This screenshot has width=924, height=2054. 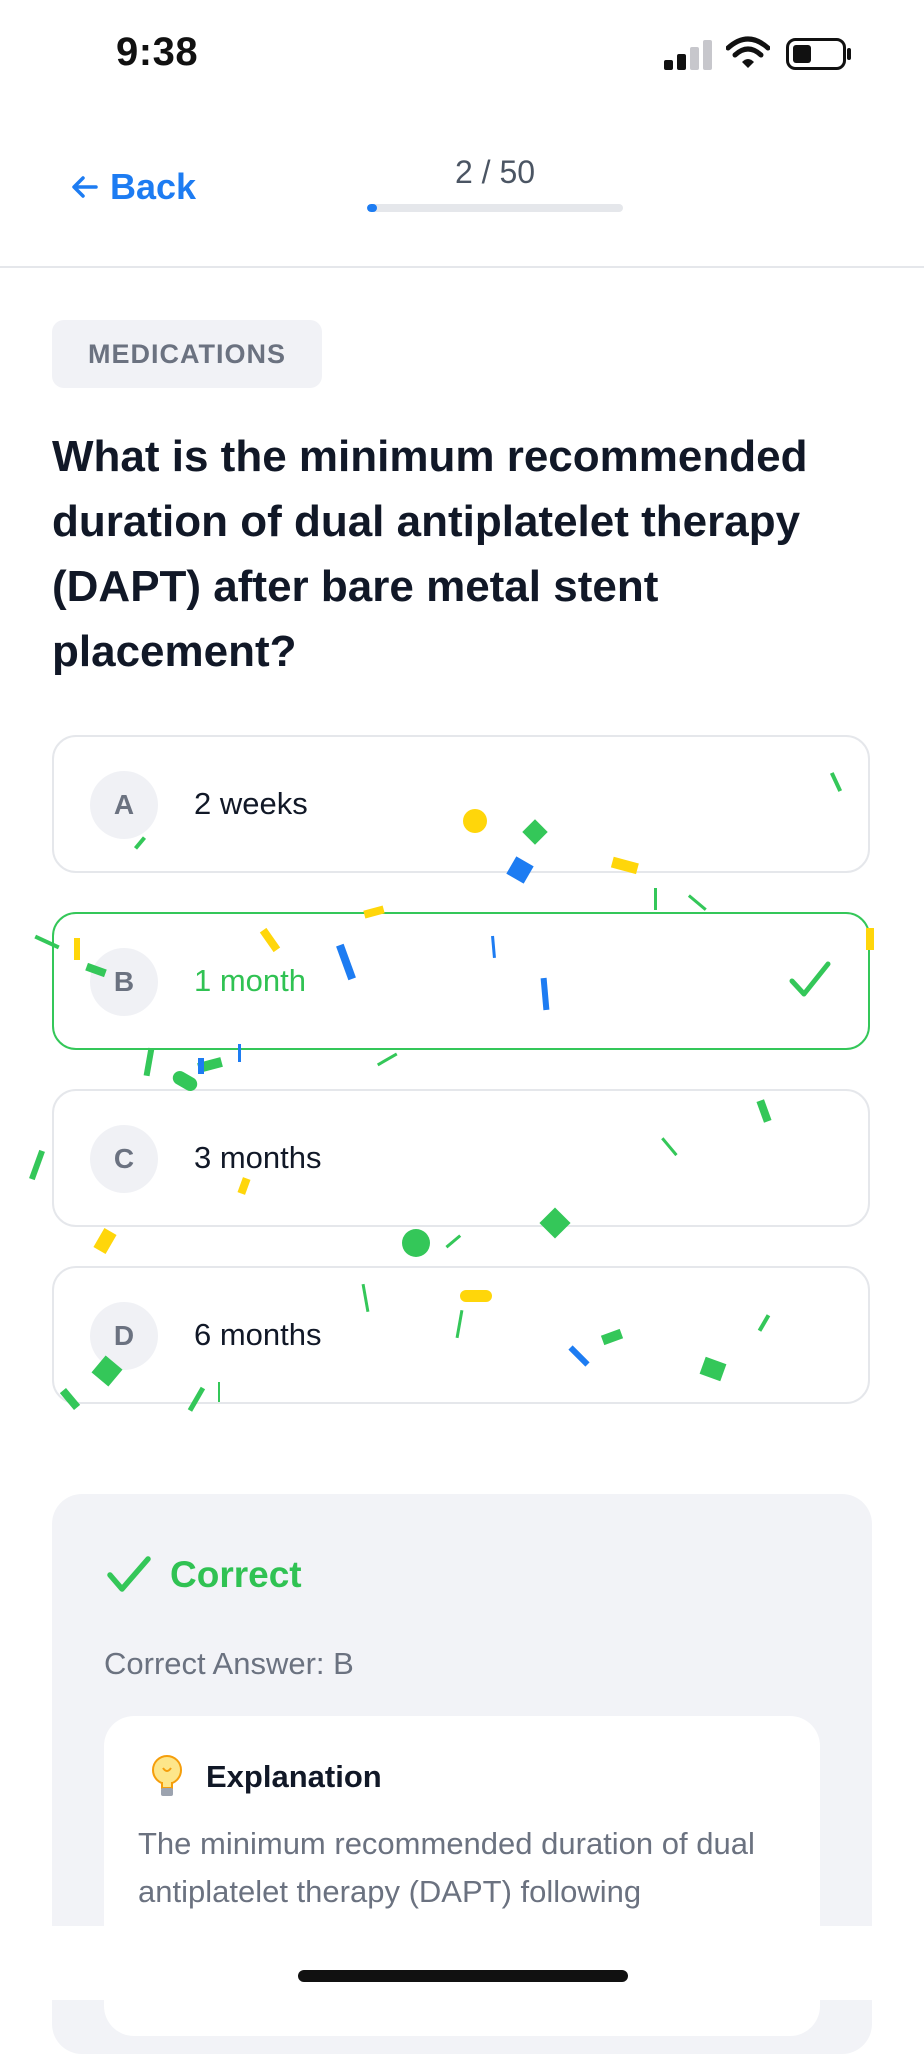 I want to click on correct-answer-text: Correct Answer: B, so click(x=229, y=1663).